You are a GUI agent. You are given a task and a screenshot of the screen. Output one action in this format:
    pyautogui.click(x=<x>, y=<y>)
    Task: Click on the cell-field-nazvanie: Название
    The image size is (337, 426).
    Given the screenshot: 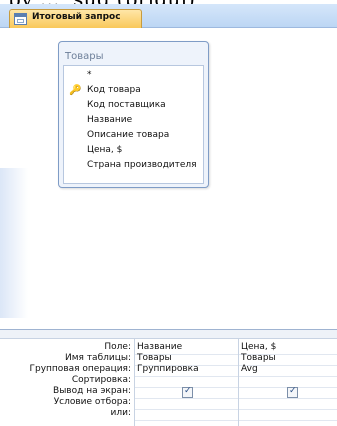 What is the action you would take?
    pyautogui.click(x=159, y=347)
    